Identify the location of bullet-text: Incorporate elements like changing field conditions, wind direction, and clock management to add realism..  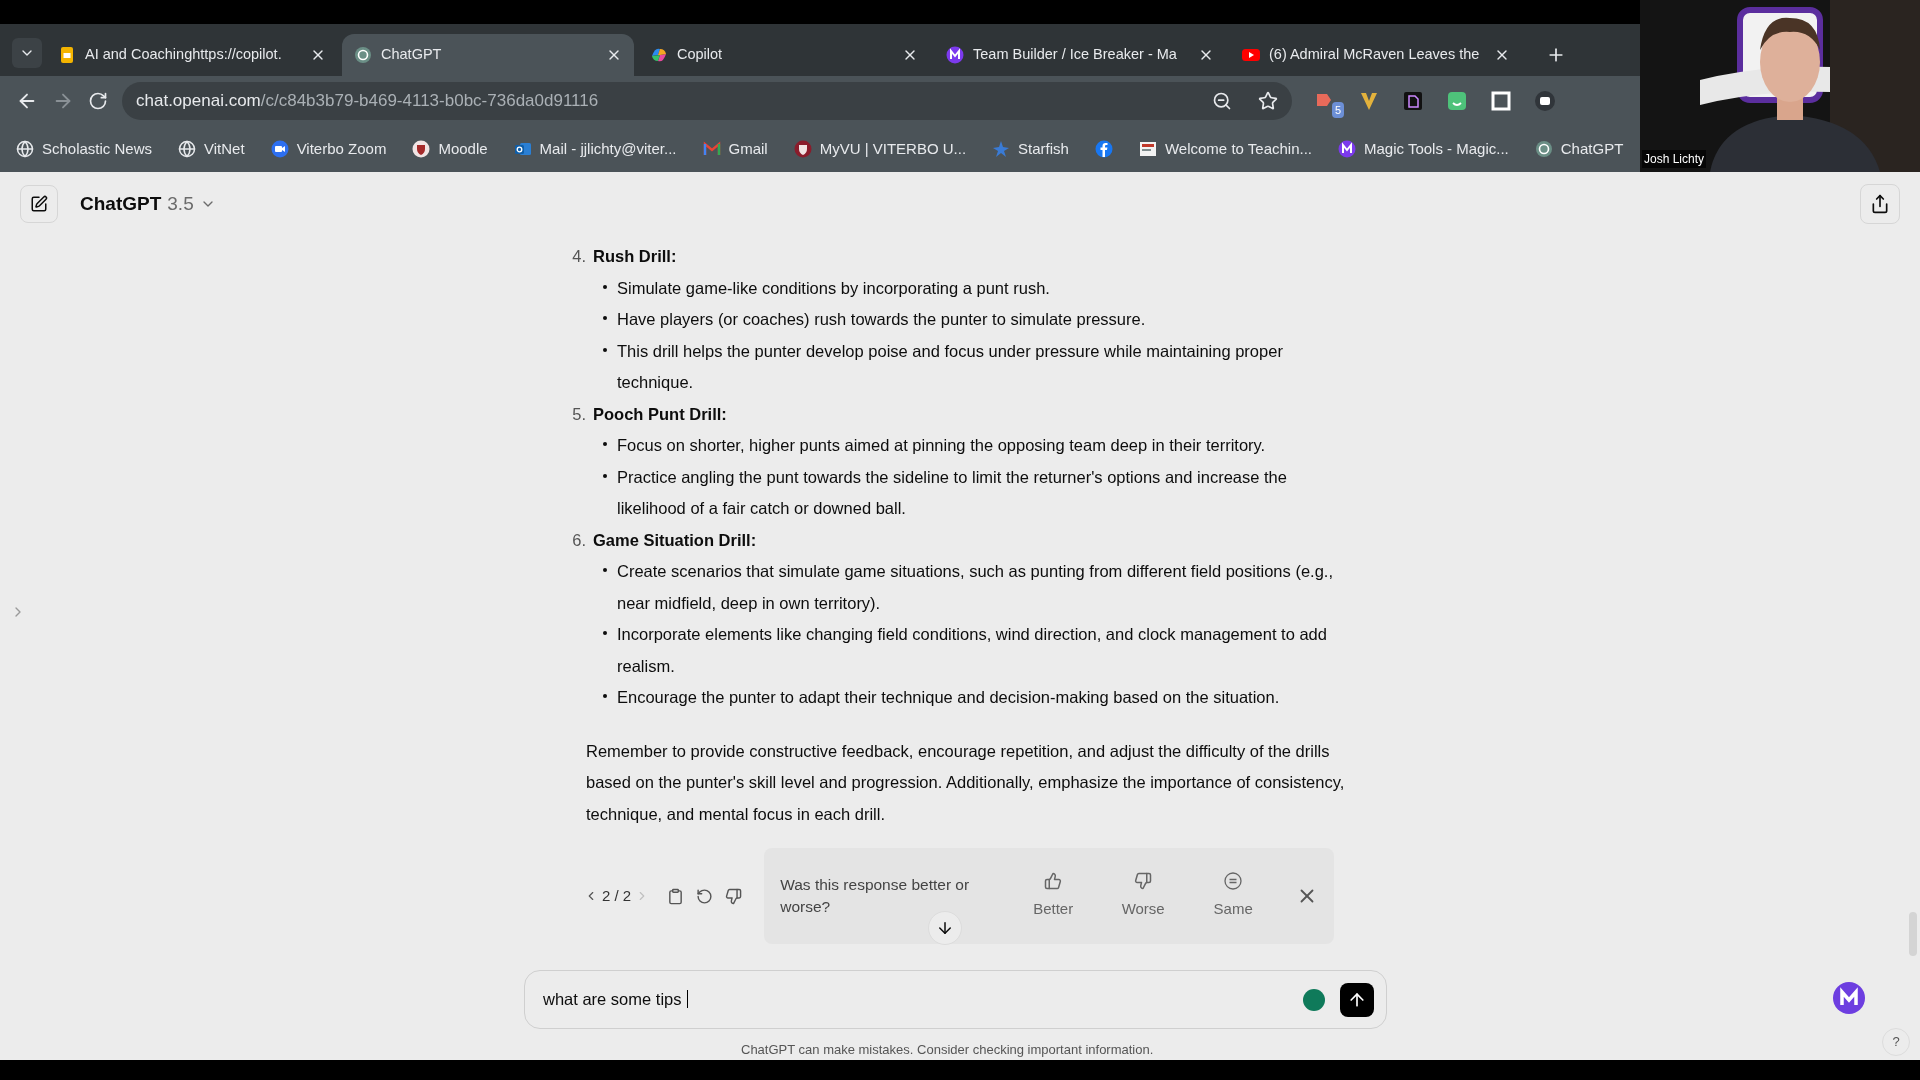
(972, 650).